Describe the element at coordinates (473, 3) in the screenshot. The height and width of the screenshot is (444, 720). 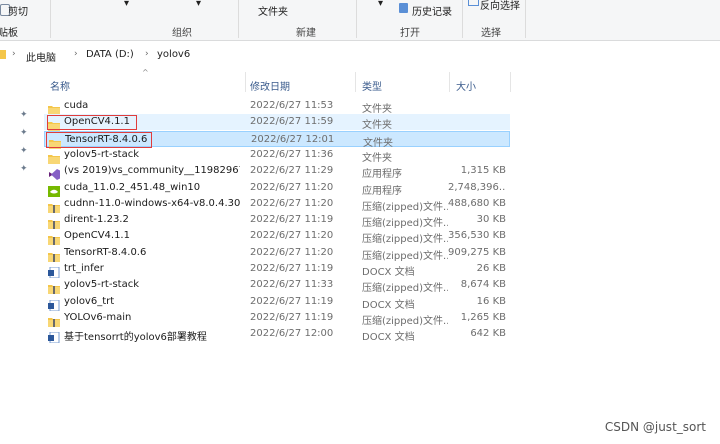
I see `reverse-select-icon` at that location.